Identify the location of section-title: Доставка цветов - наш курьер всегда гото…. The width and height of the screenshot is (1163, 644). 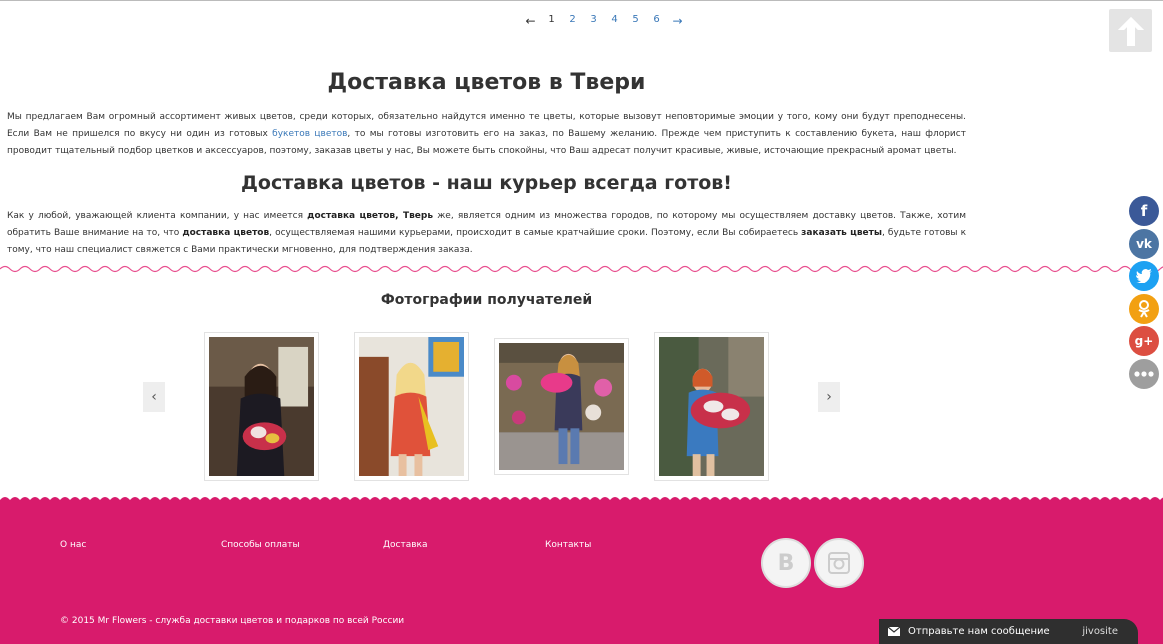
(486, 183).